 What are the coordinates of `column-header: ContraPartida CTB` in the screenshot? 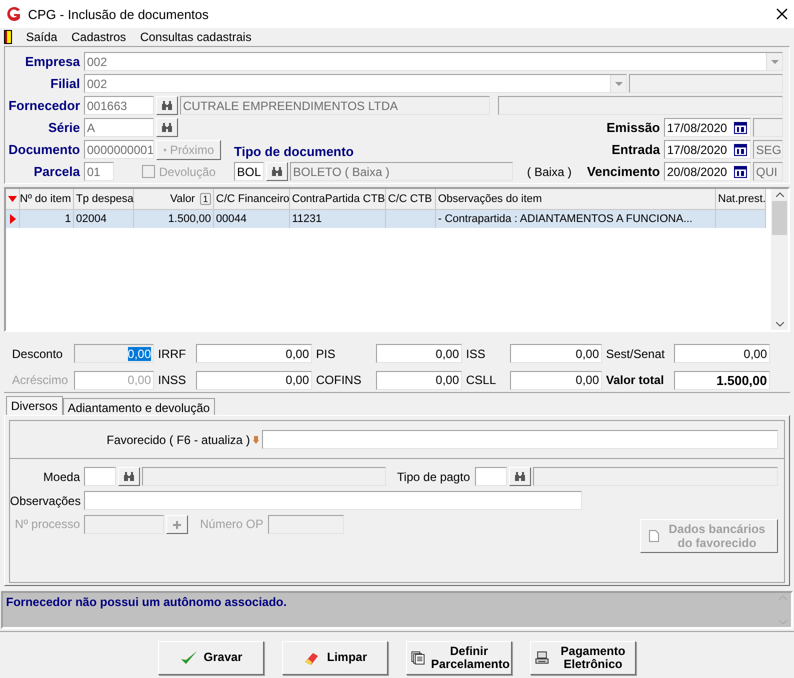 It's located at (338, 199).